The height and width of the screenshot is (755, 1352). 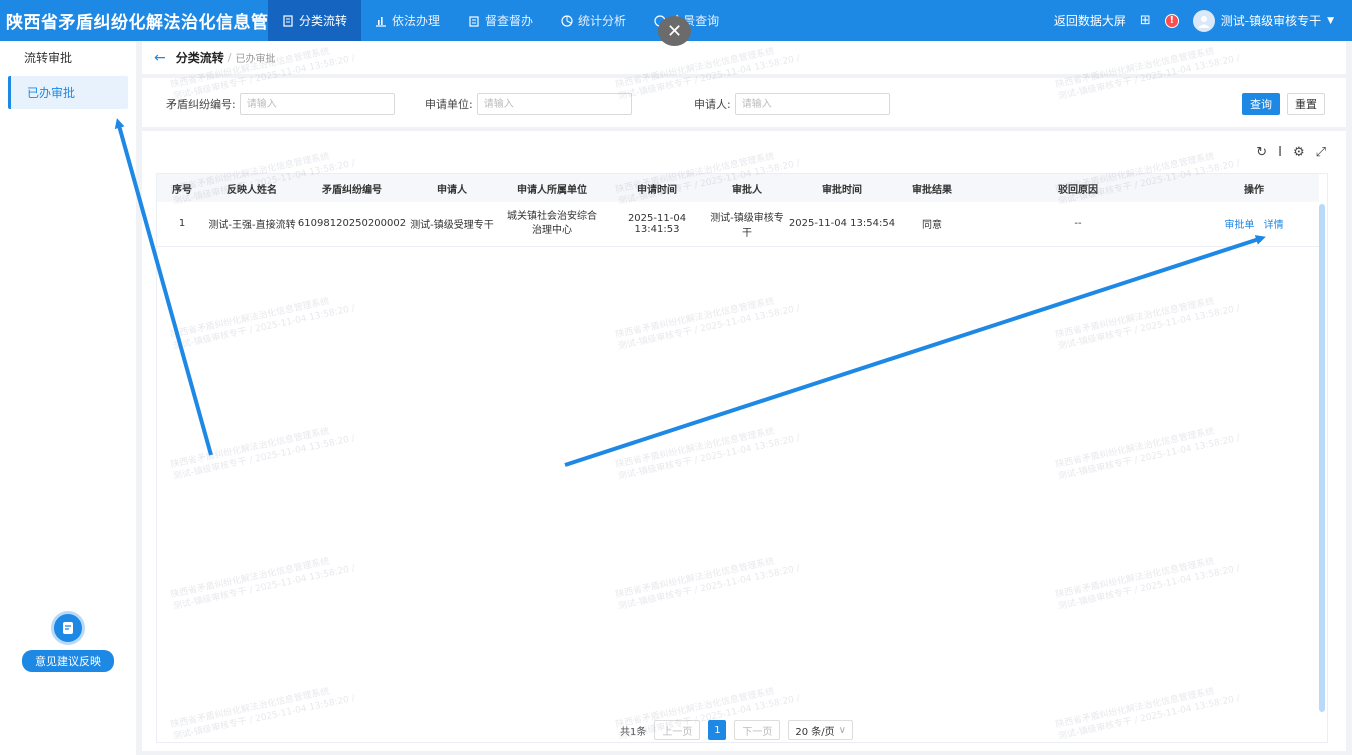 I want to click on app-title: 陕西省矛盾纠纷化解法治化信息管理系统, so click(x=163, y=23).